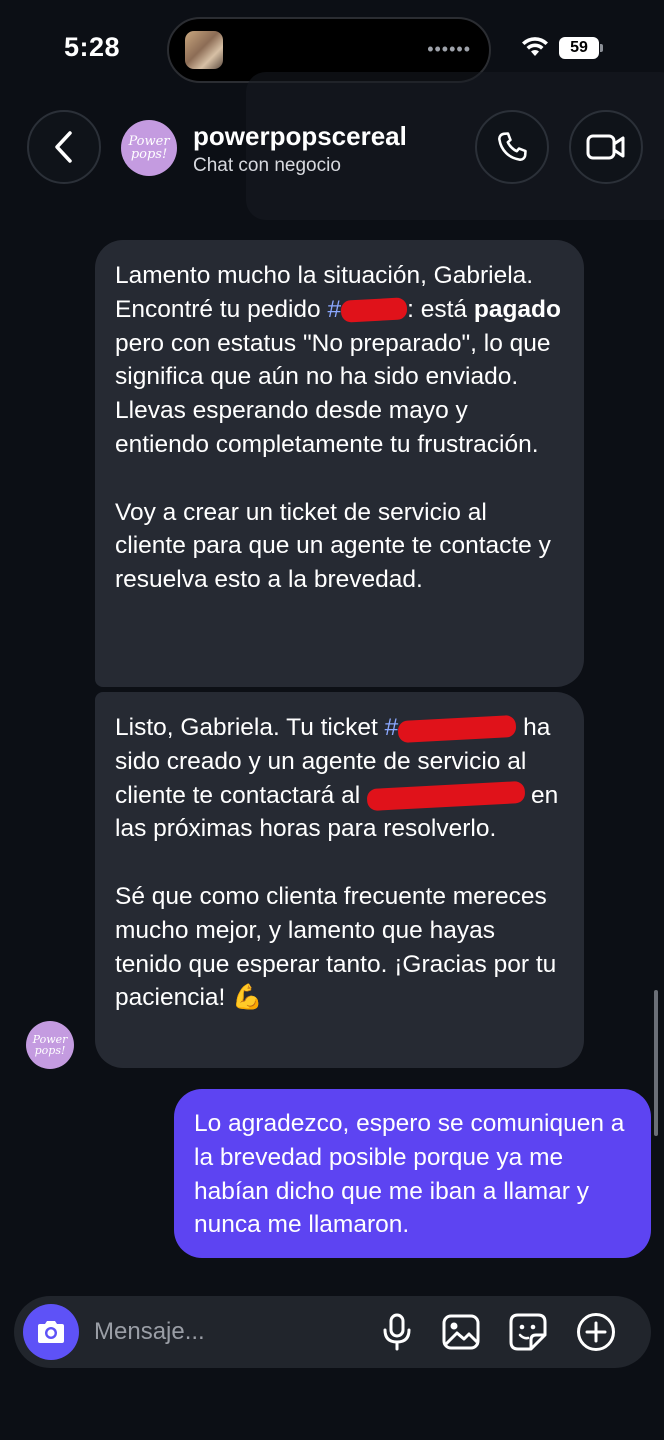 Image resolution: width=664 pixels, height=1440 pixels. Describe the element at coordinates (300, 136) in the screenshot. I see `chat-title: powerpopscereal` at that location.